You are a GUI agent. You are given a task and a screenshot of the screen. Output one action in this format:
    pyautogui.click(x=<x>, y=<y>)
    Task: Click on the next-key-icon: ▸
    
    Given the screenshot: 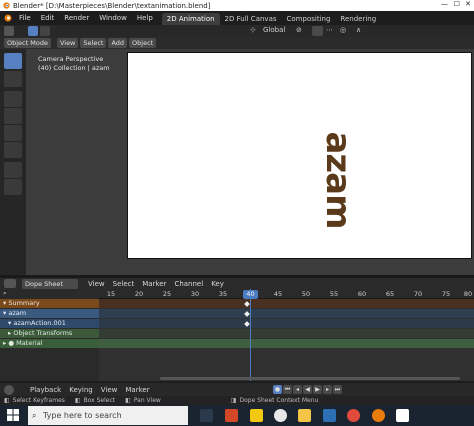 What is the action you would take?
    pyautogui.click(x=327, y=389)
    